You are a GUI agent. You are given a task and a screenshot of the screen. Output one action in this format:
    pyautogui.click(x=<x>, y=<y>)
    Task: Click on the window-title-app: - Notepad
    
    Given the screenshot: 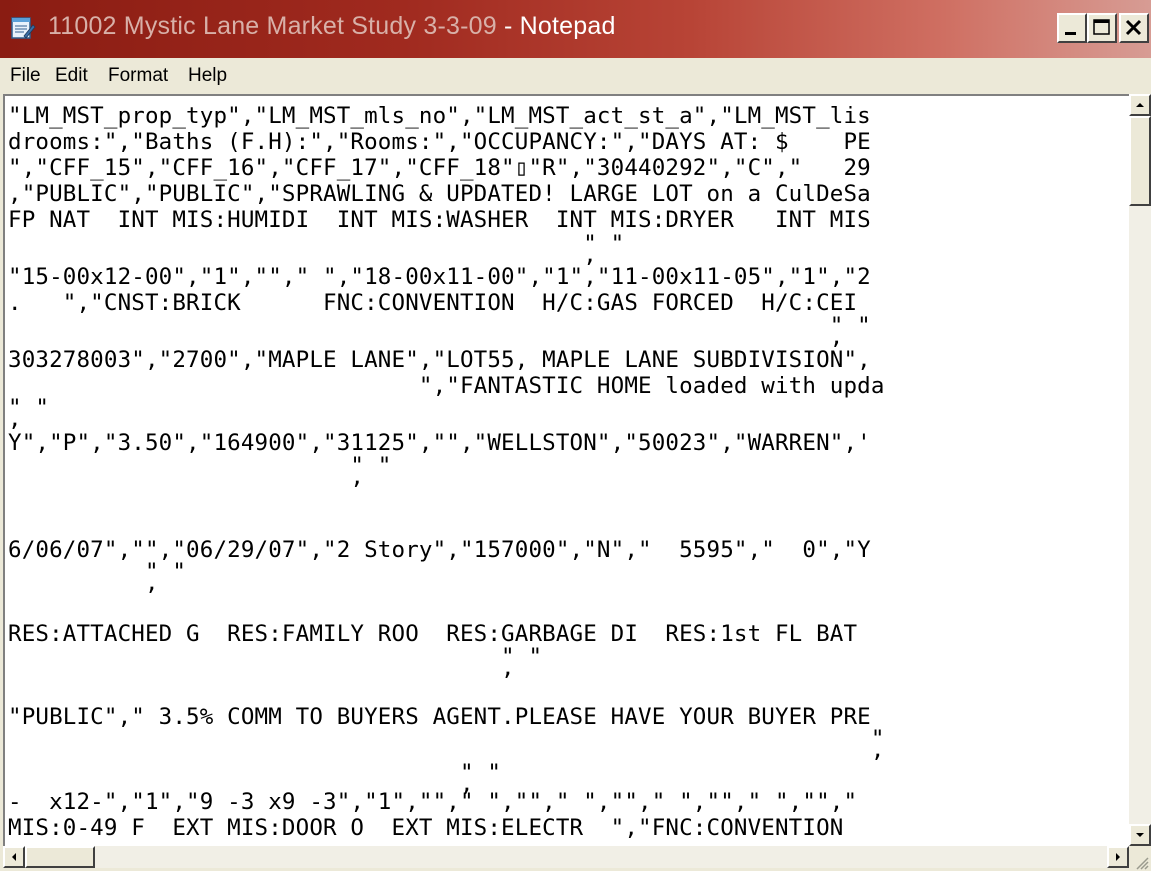 What is the action you would take?
    pyautogui.click(x=556, y=26)
    